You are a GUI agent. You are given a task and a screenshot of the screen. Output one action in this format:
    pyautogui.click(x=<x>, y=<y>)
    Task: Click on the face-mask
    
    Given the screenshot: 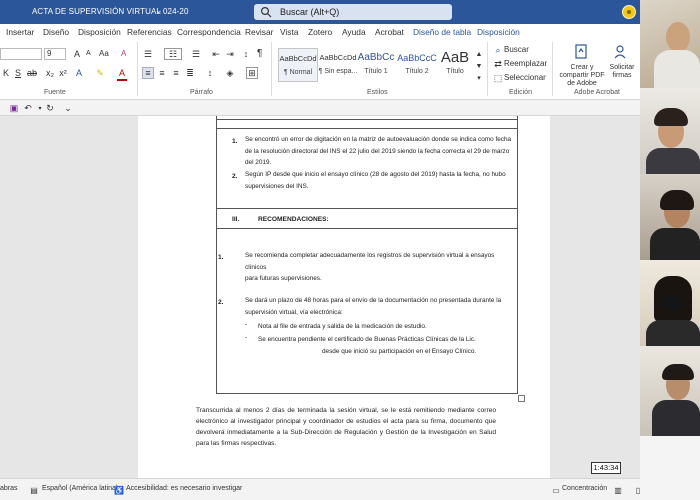 What is the action you would take?
    pyautogui.click(x=673, y=303)
    